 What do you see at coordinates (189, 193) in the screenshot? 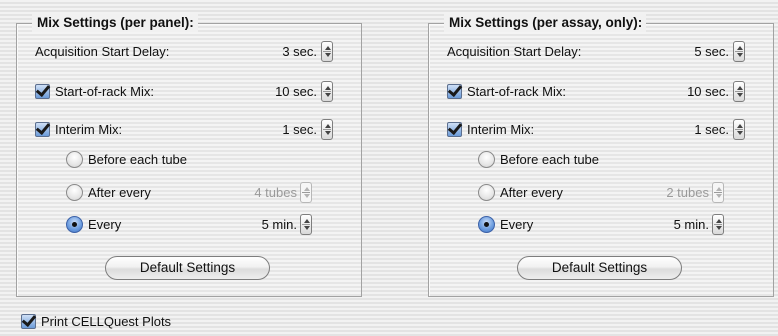
I see `after-every-row: After every 4 tubes` at bounding box center [189, 193].